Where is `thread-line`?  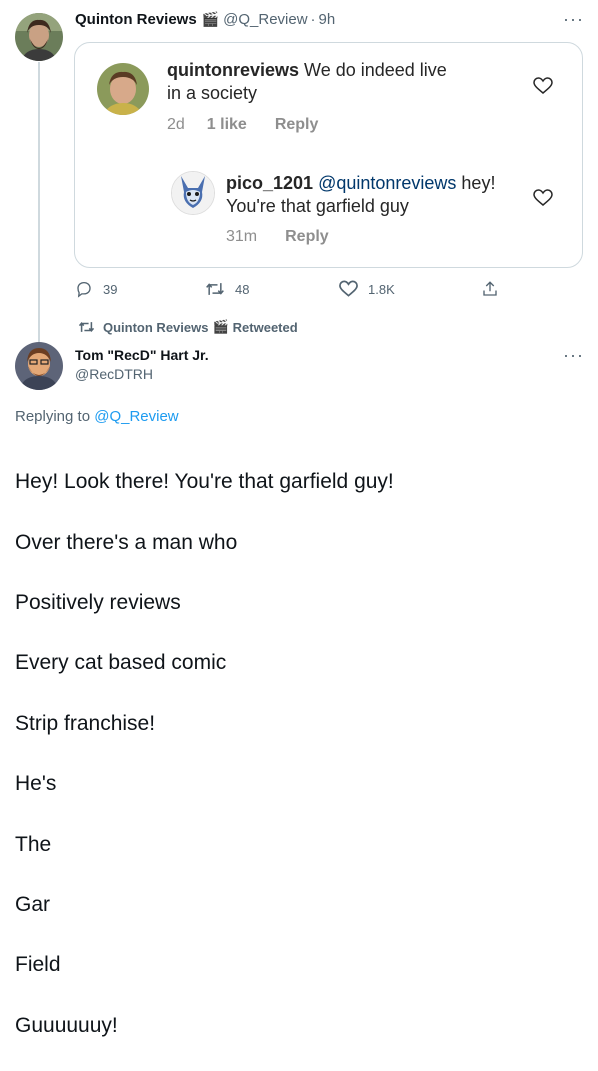
thread-line is located at coordinates (39, 202).